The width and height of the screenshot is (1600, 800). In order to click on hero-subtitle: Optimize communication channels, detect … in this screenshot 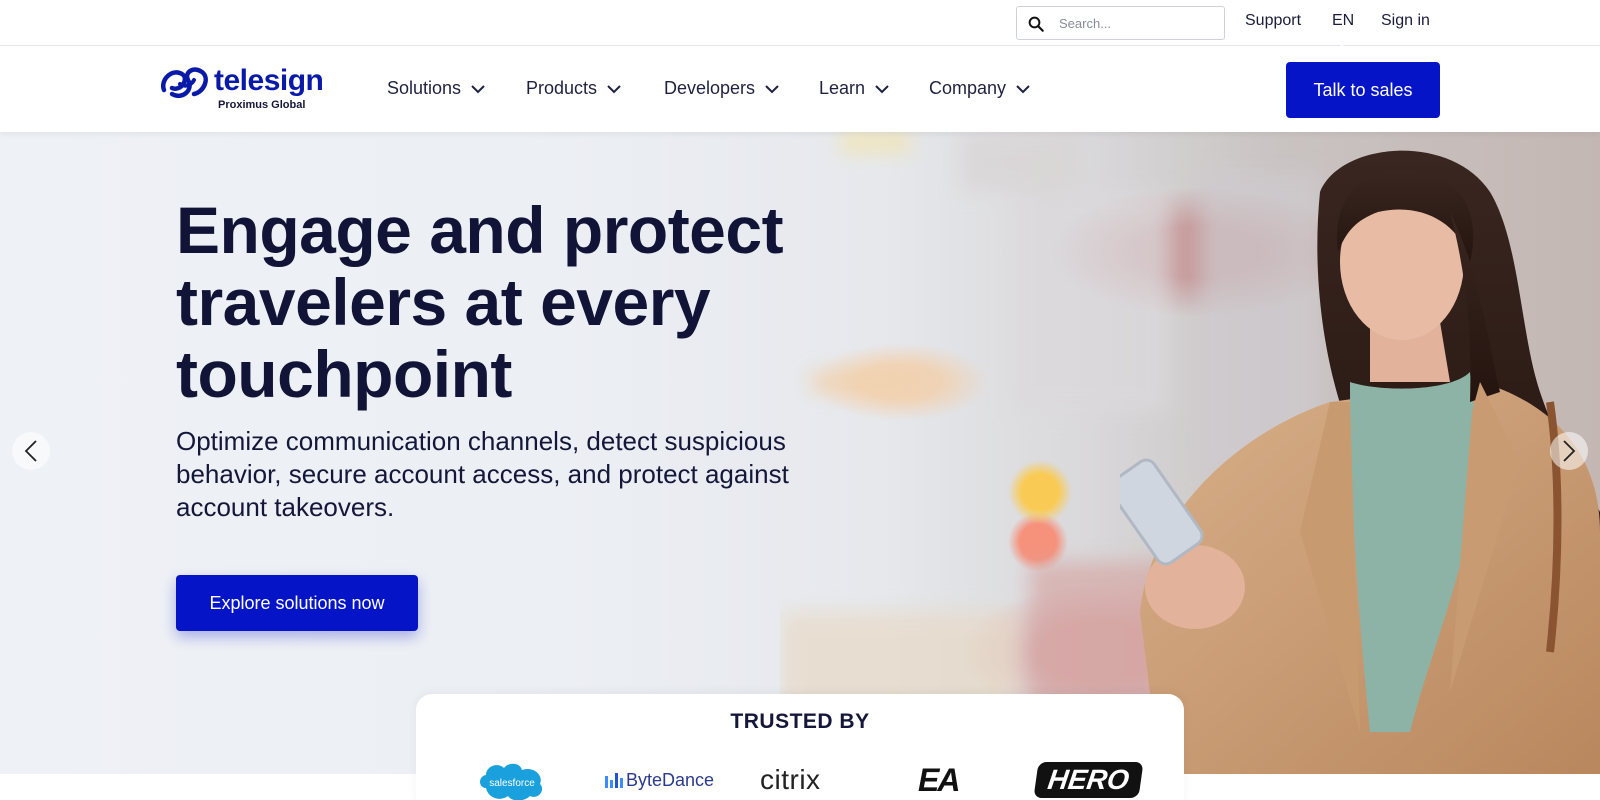, I will do `click(482, 474)`.